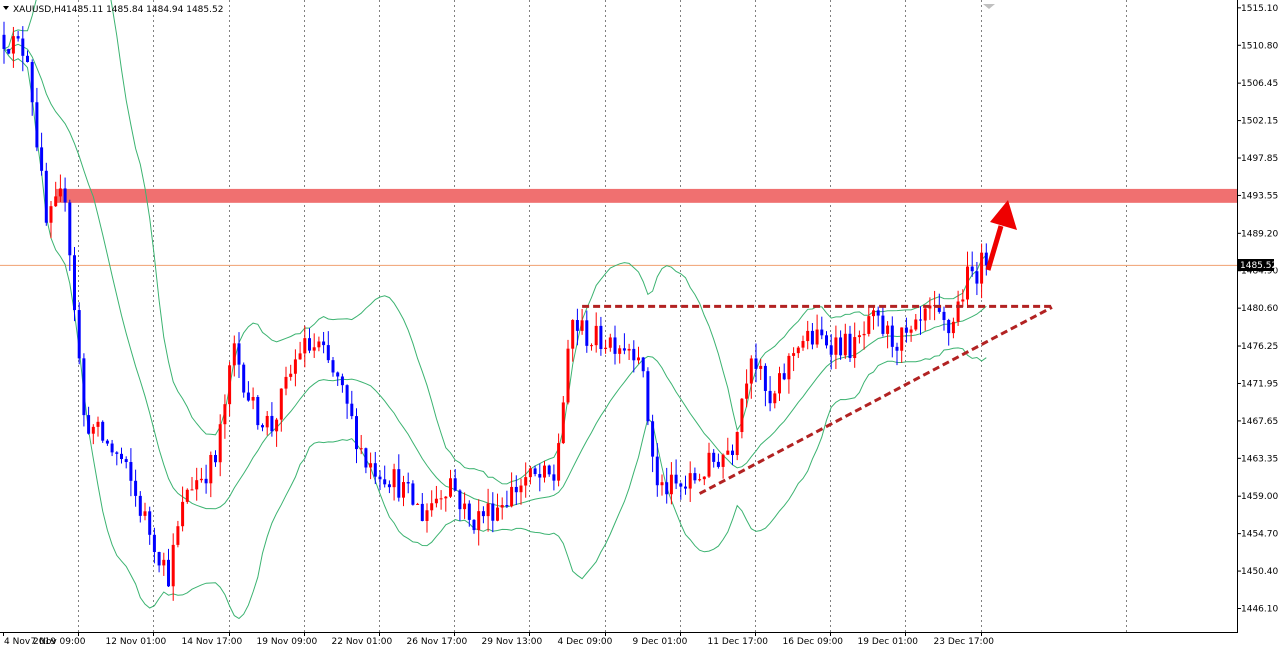 The image size is (1280, 650). Describe the element at coordinates (1259, 459) in the screenshot. I see `y-tick-label: 1463.35` at that location.